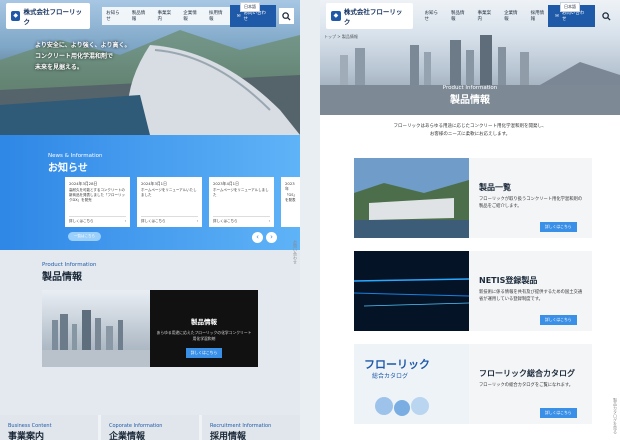 The image size is (620, 440). I want to click on product-card-title: 製品情報, so click(204, 322).